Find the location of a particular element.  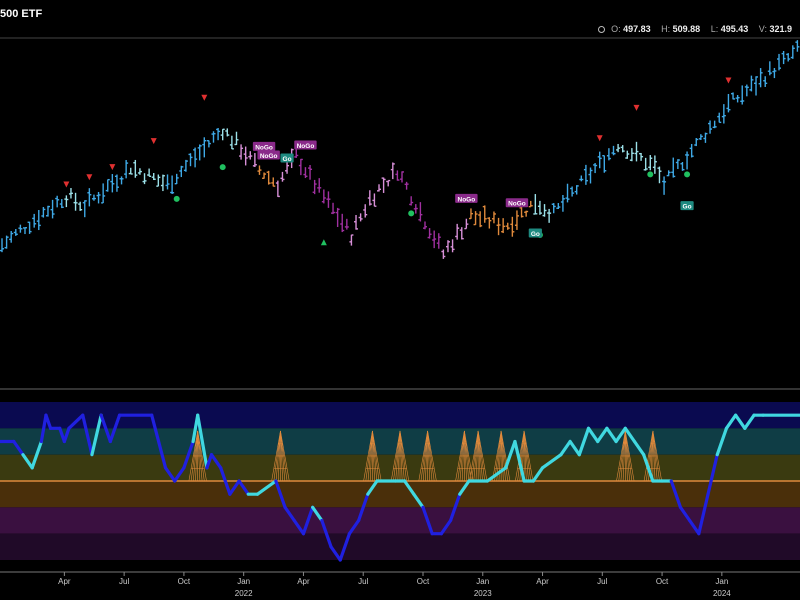

go-label: Go is located at coordinates (287, 158).